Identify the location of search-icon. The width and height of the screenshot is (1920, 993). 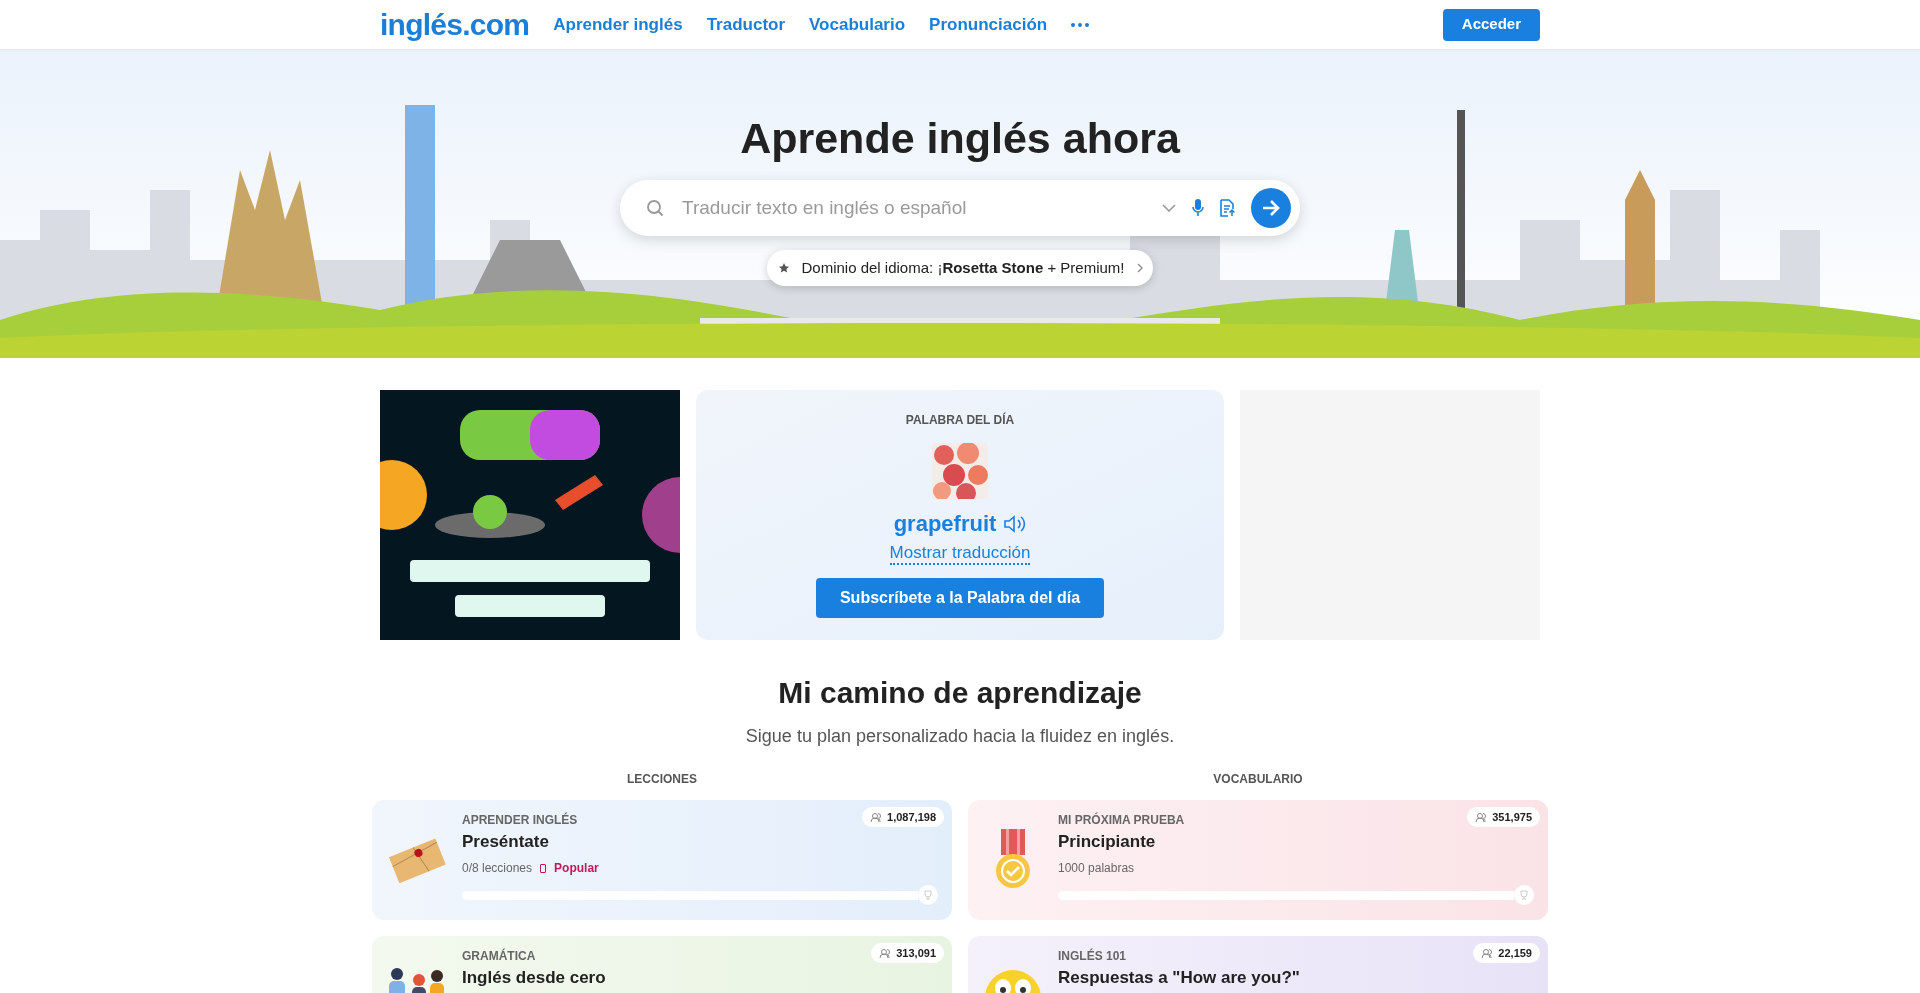
(655, 207).